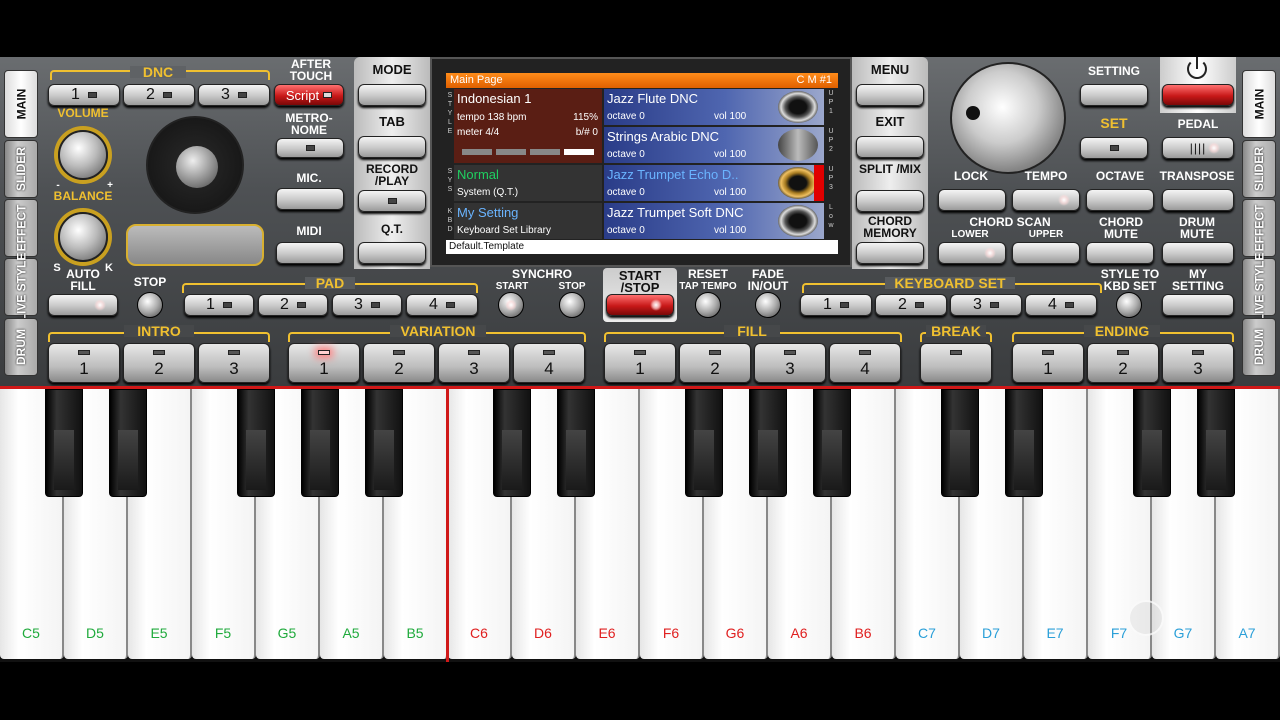 The width and height of the screenshot is (1280, 720). What do you see at coordinates (572, 305) in the screenshot?
I see `synchro-stop-button` at bounding box center [572, 305].